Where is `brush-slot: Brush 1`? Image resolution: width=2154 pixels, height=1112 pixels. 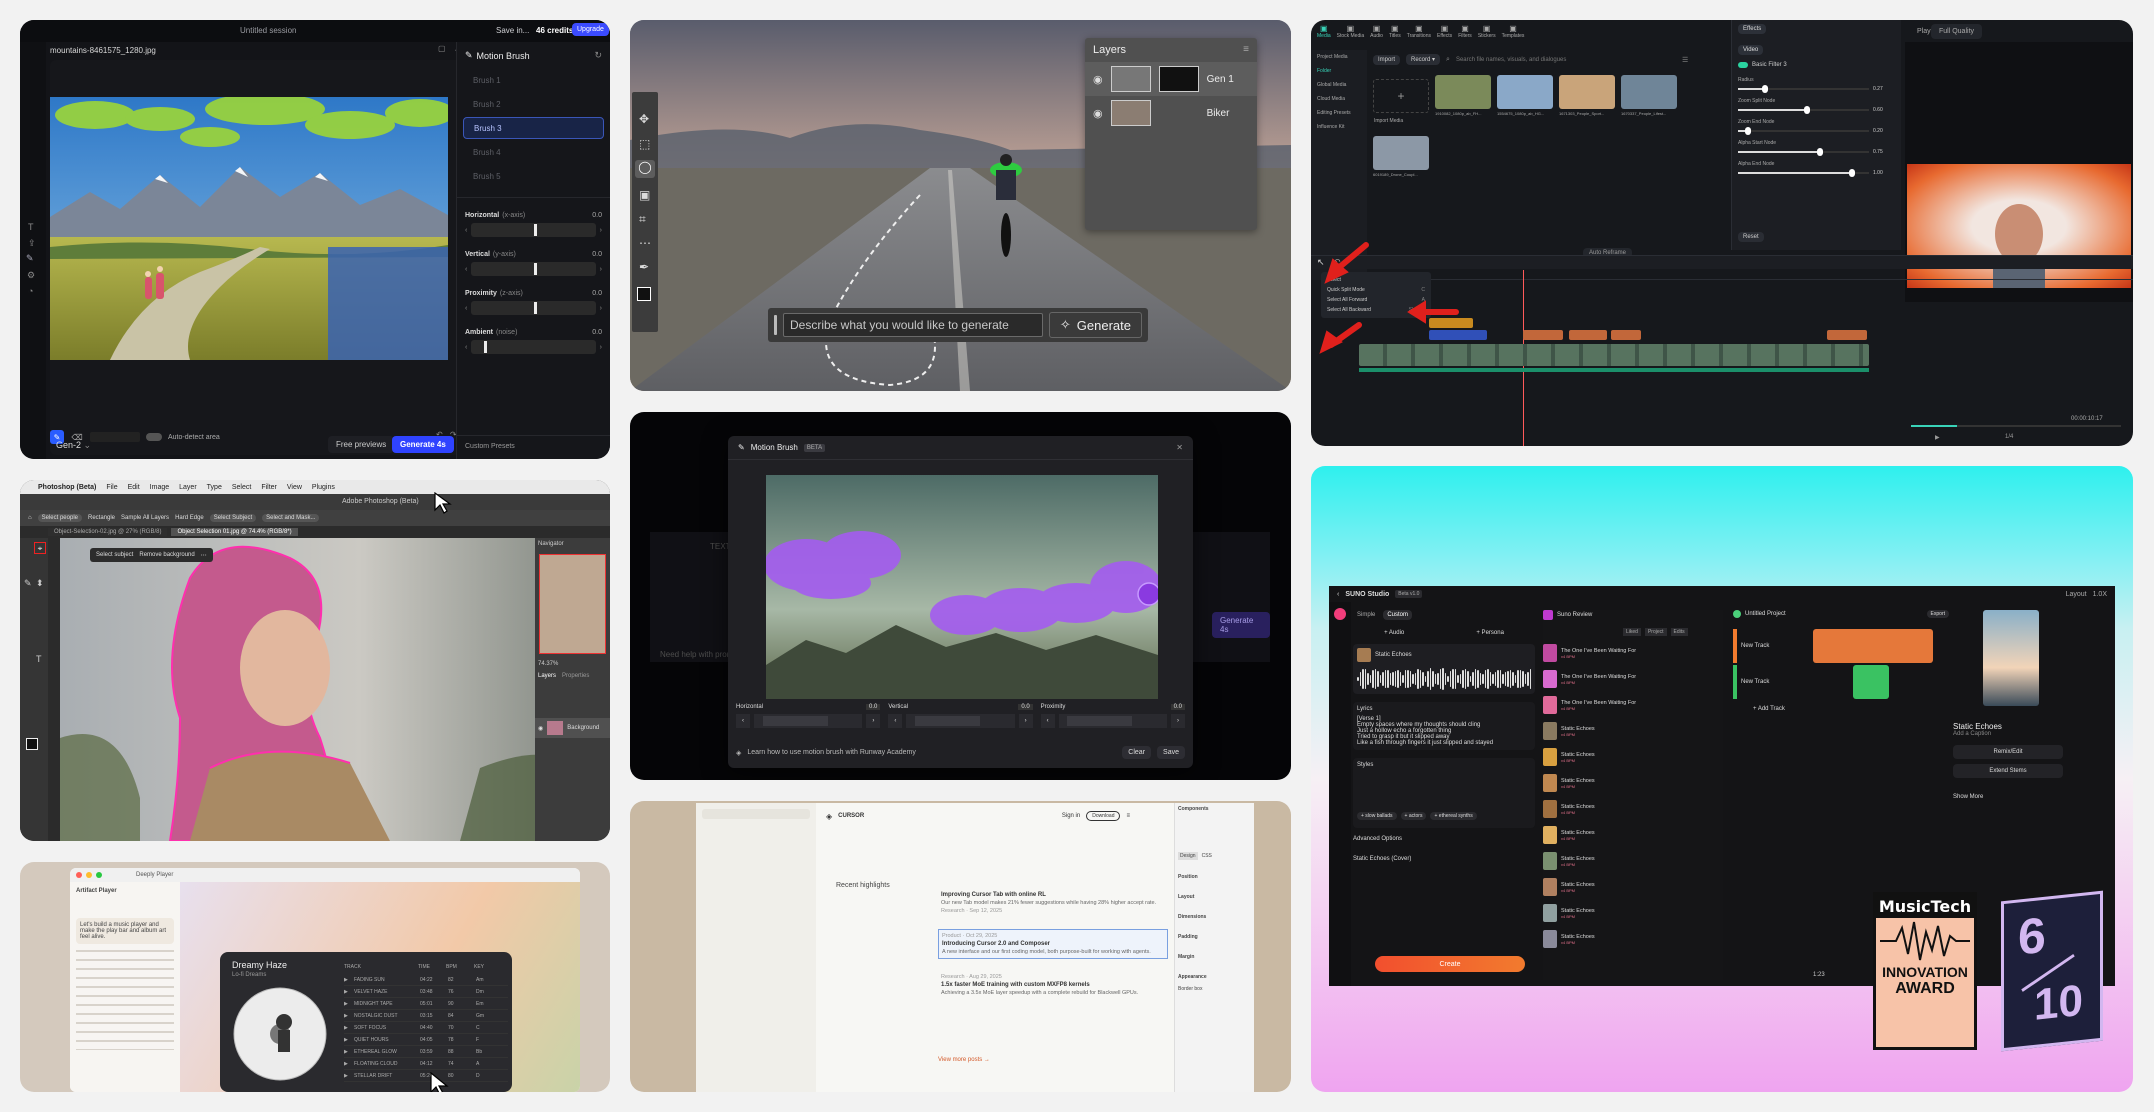 brush-slot: Brush 1 is located at coordinates (533, 80).